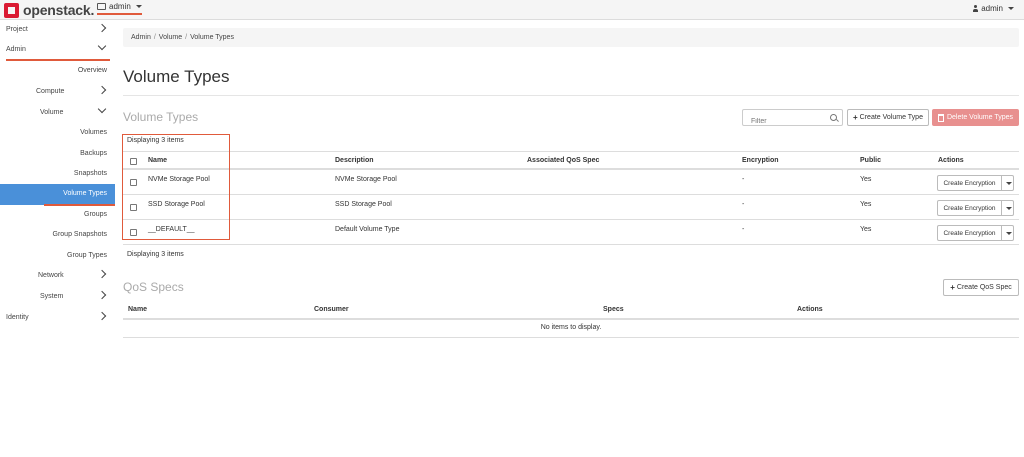 The width and height of the screenshot is (1024, 457). I want to click on sidebar-item-group-snapshots: Group Snapshots, so click(57, 235).